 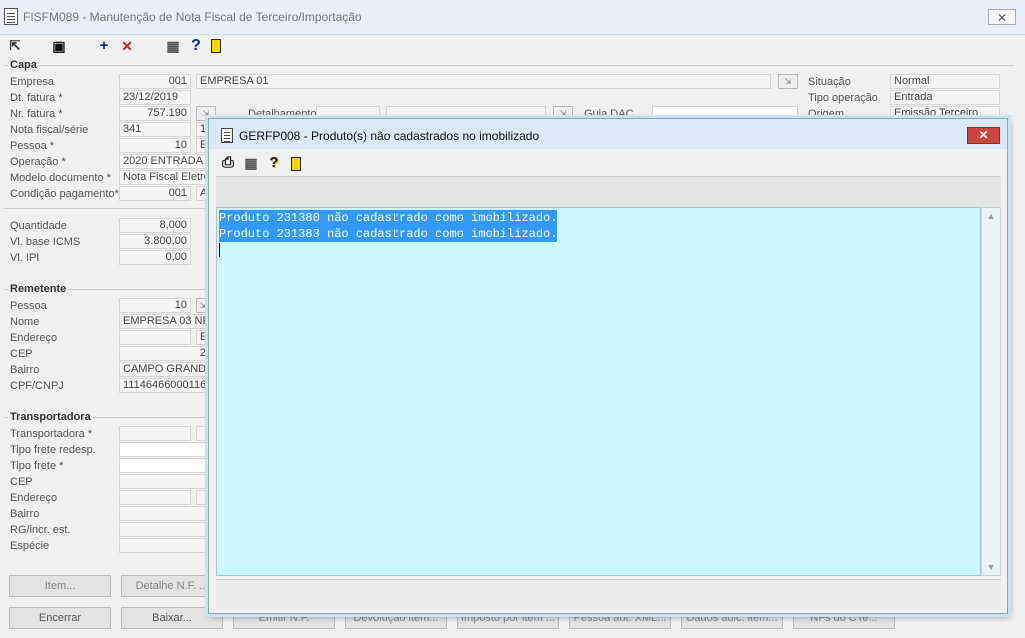 I want to click on quantidade-label: Quantidade, so click(x=38, y=226).